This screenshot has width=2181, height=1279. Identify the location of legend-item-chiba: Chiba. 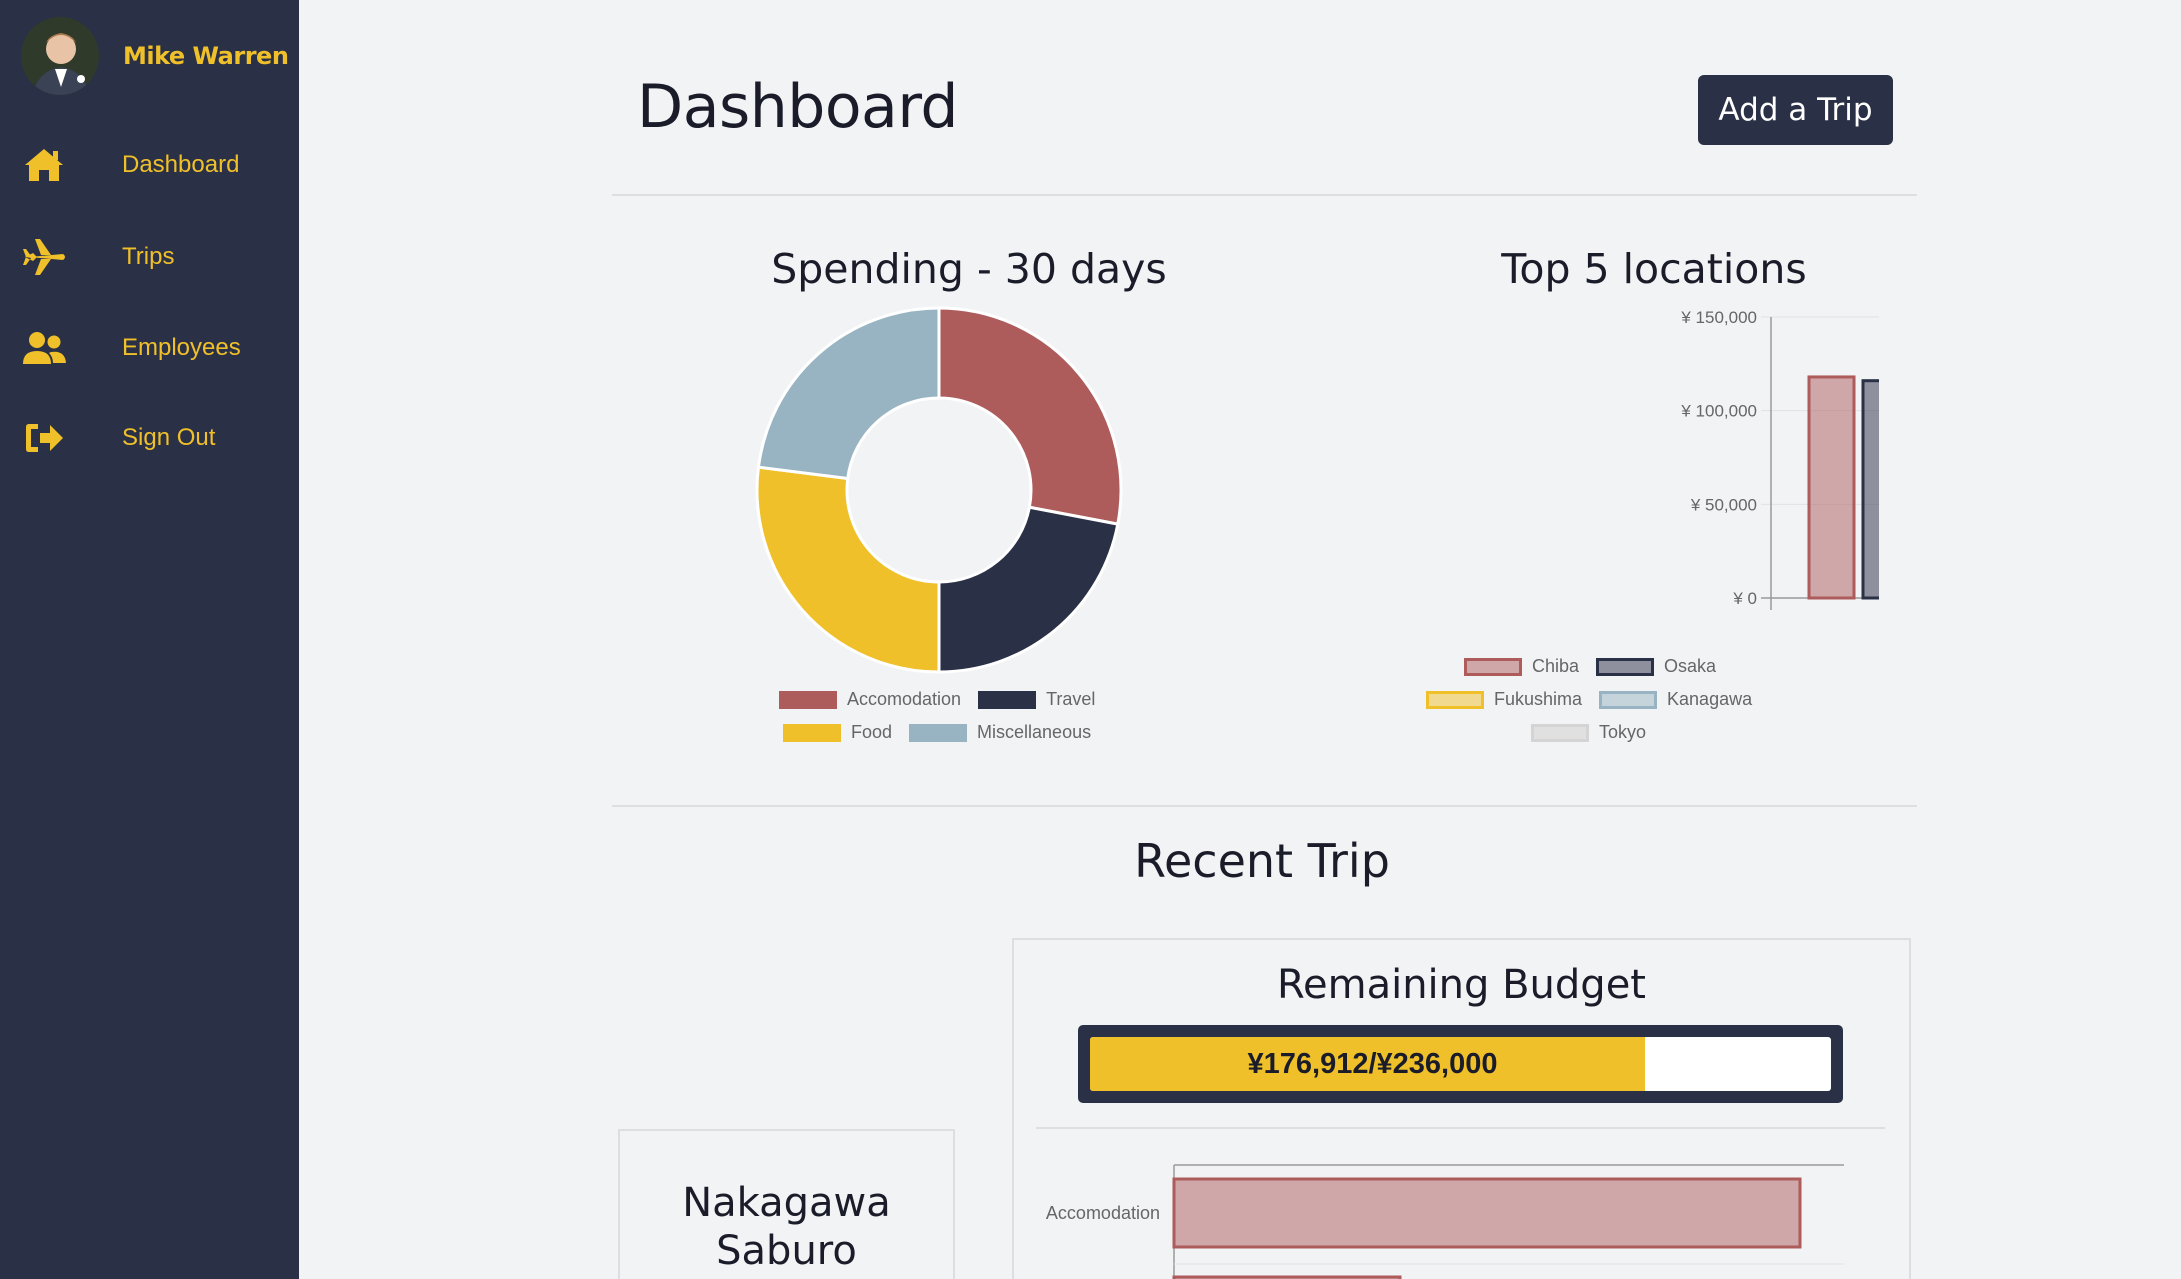
(1521, 666).